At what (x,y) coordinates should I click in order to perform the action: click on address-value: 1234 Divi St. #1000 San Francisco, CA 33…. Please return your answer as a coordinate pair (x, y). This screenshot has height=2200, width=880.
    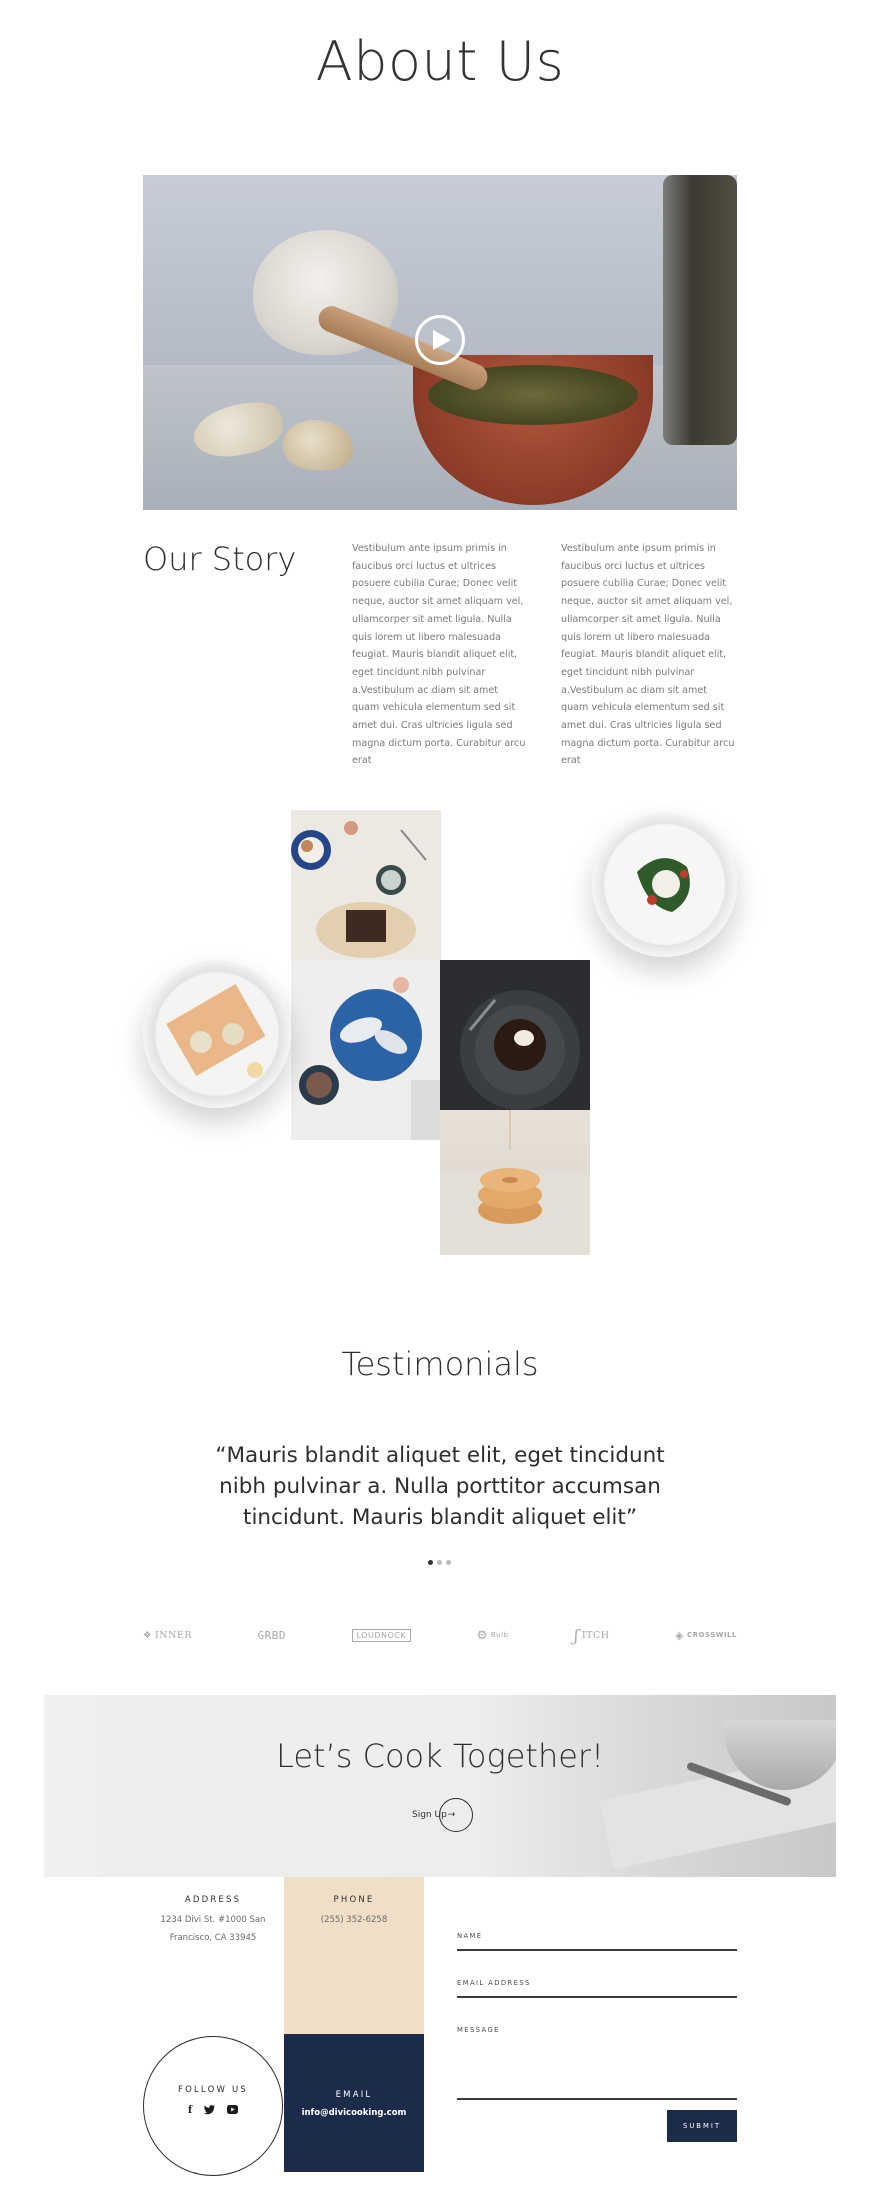
    Looking at the image, I should click on (213, 1929).